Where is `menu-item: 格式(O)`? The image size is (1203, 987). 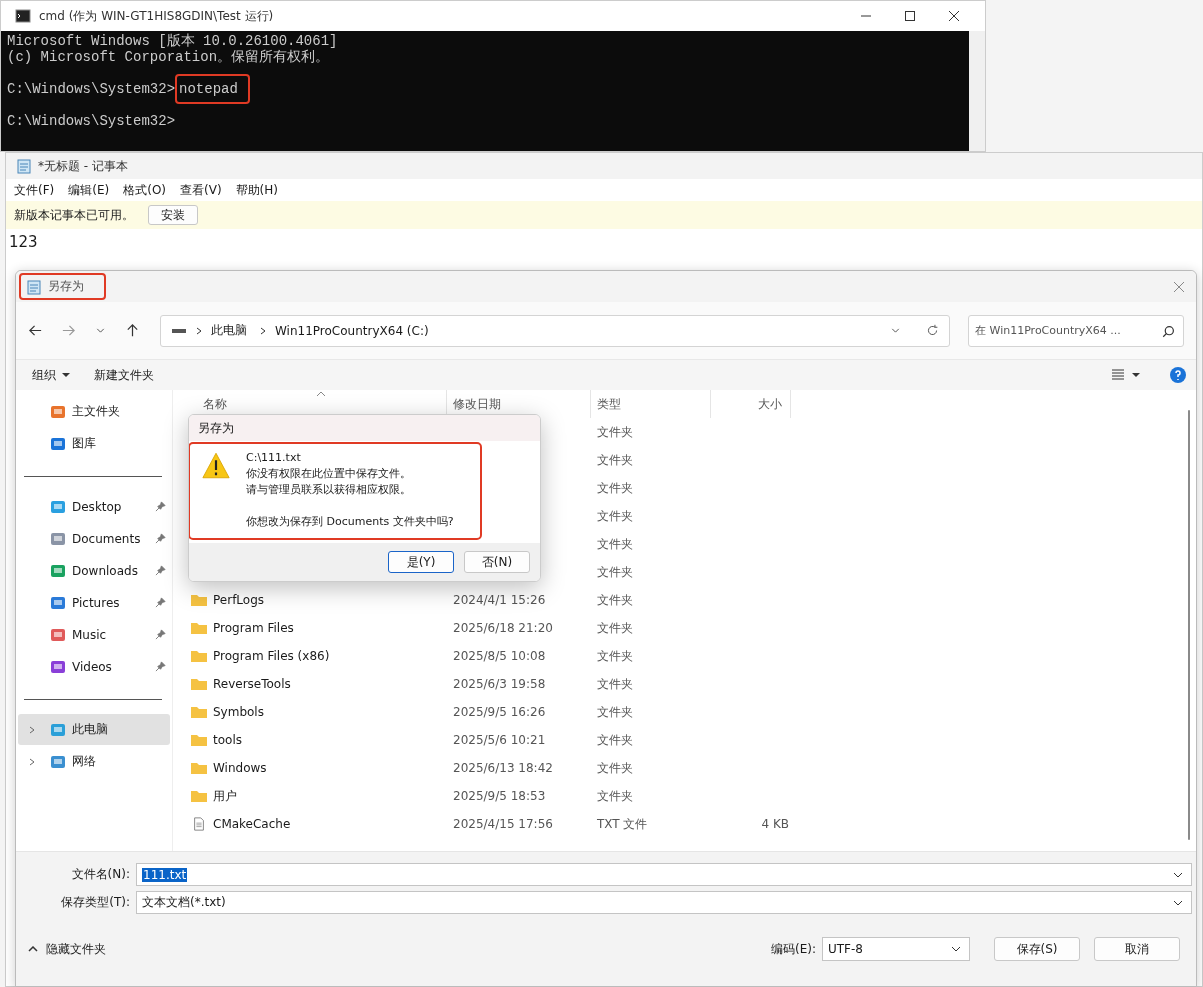
menu-item: 格式(O) is located at coordinates (145, 190).